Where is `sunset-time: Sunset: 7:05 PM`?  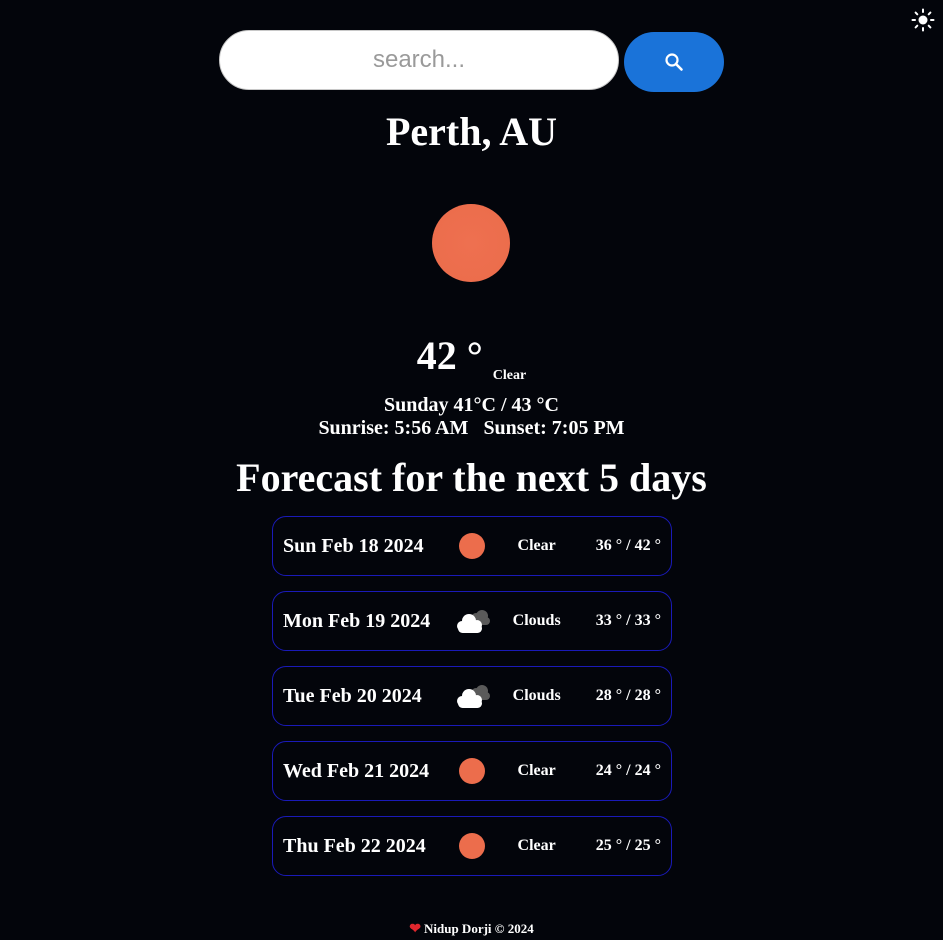
sunset-time: Sunset: 7:05 PM is located at coordinates (554, 428).